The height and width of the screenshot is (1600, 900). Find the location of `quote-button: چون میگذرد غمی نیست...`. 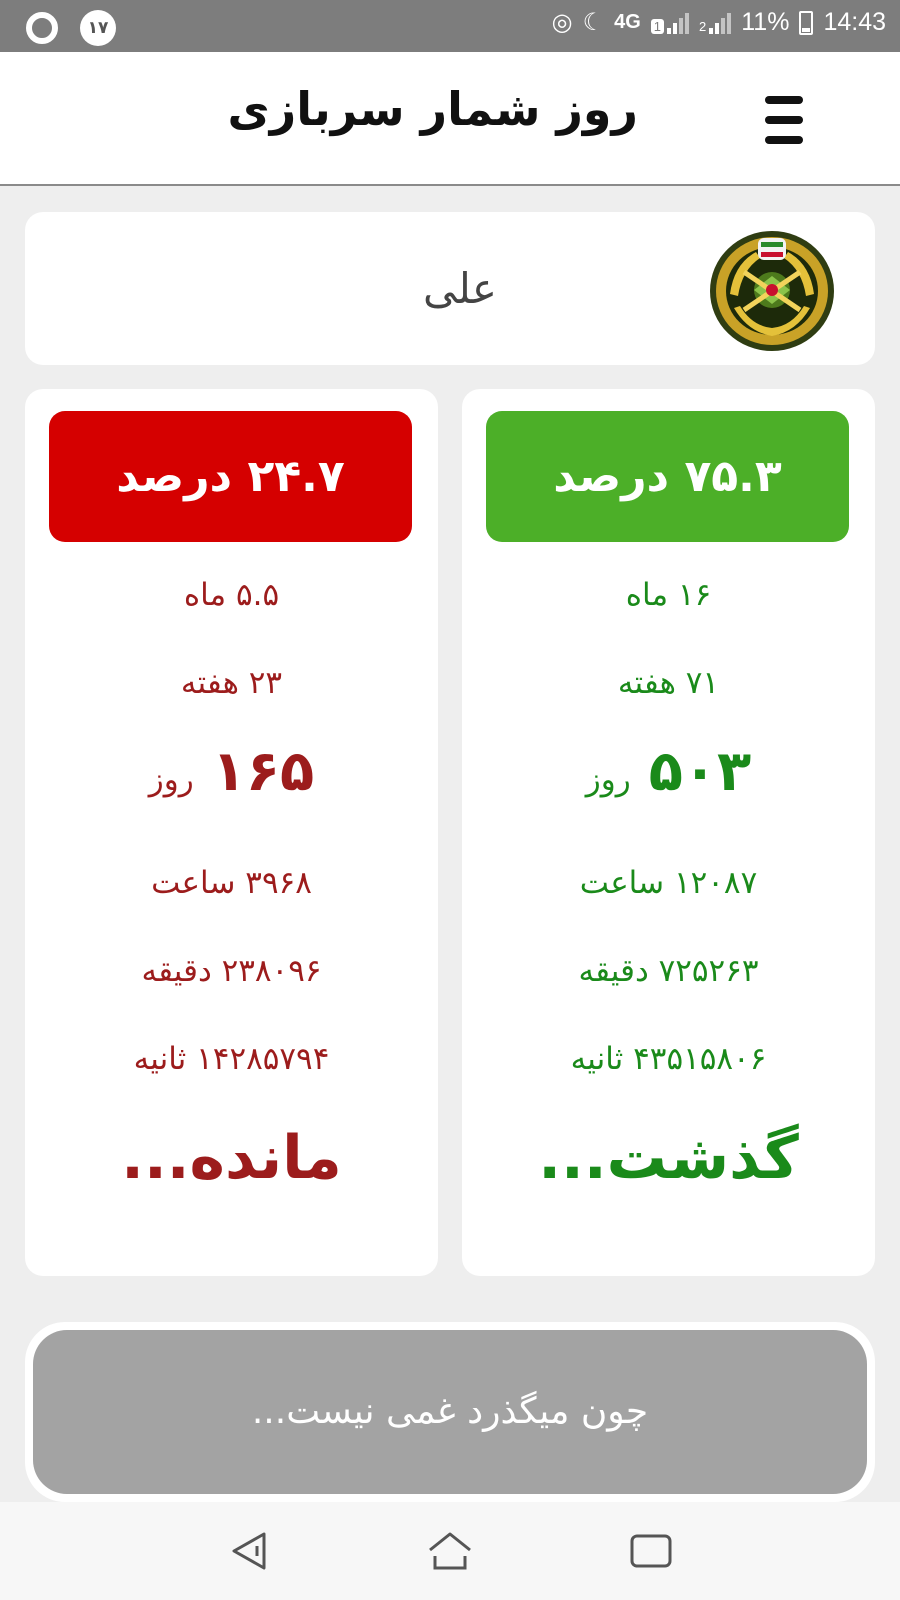

quote-button: چون میگذرد غمی نیست... is located at coordinates (450, 1412).